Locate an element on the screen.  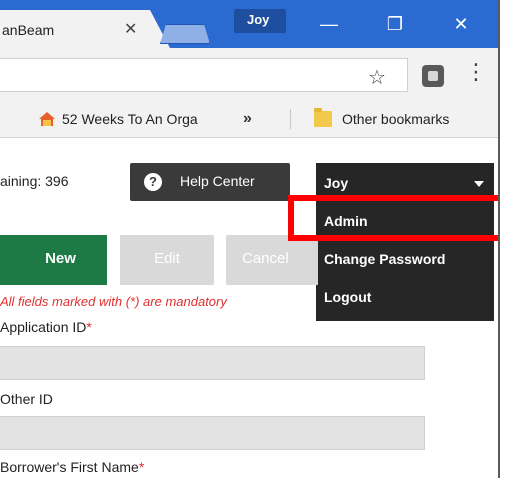
browser-toolbar: ☆ ⋮ is located at coordinates (249, 74).